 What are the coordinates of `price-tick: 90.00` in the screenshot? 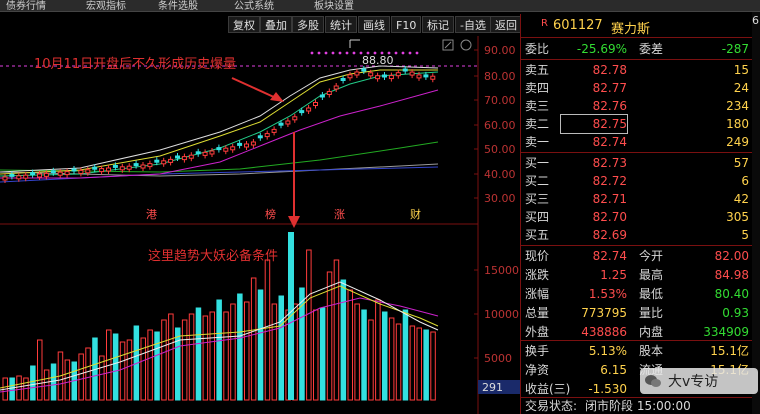 It's located at (495, 50).